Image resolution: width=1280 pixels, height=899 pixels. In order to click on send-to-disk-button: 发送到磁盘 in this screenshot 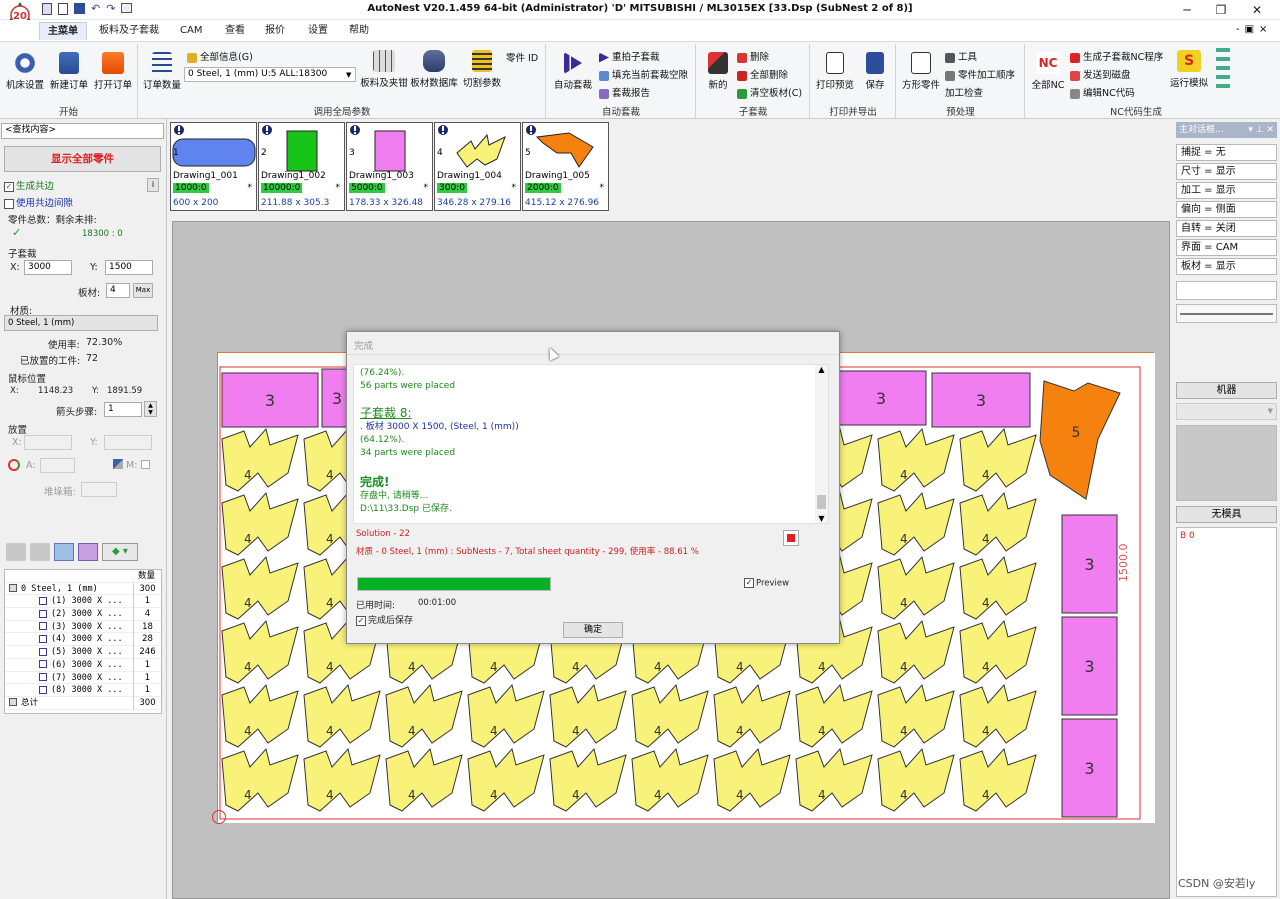, I will do `click(1100, 74)`.